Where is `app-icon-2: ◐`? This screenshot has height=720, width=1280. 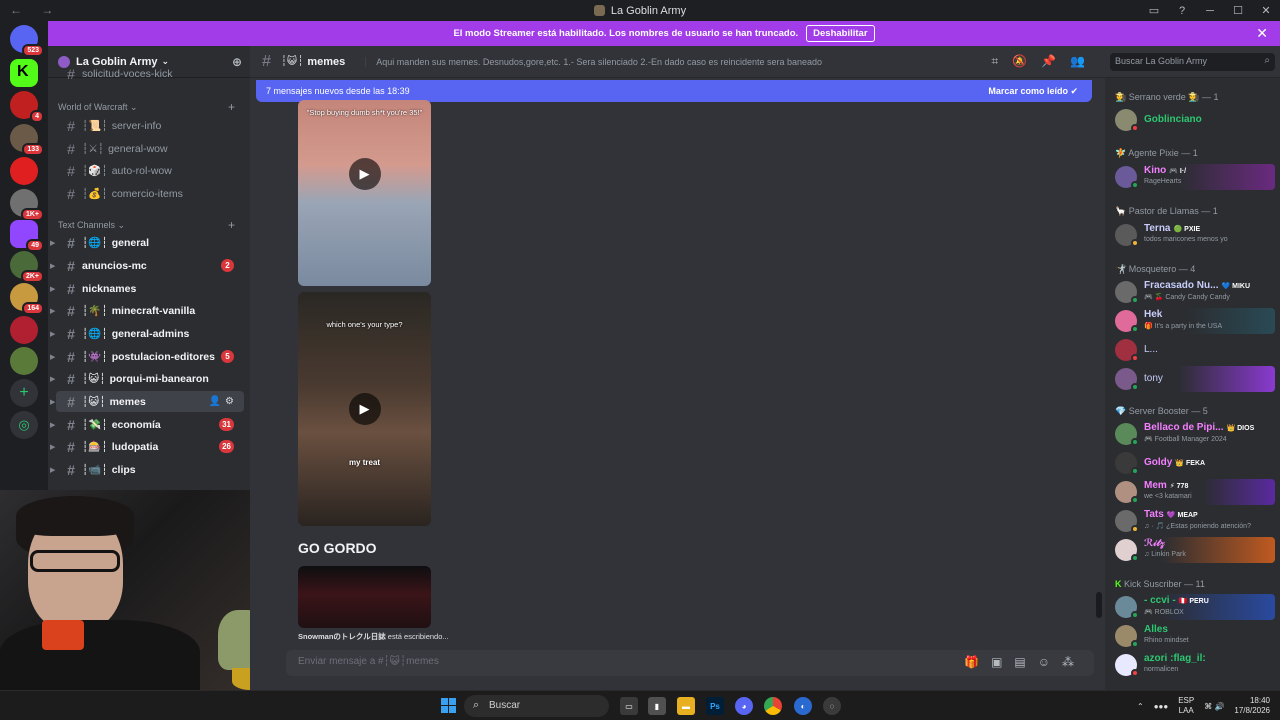
app-icon-2: ◐ is located at coordinates (803, 706).